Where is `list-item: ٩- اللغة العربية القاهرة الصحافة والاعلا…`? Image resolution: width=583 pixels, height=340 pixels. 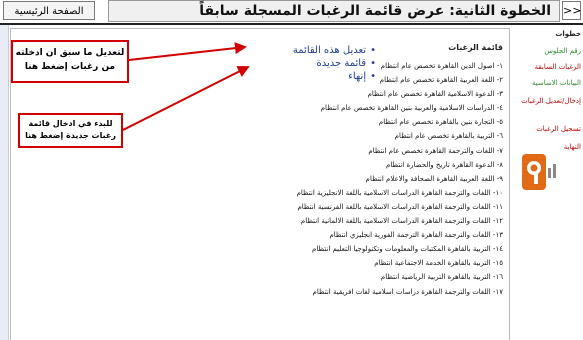 list-item: ٩- اللغة العربية القاهرة الصحافة والاعلا… is located at coordinates (434, 178).